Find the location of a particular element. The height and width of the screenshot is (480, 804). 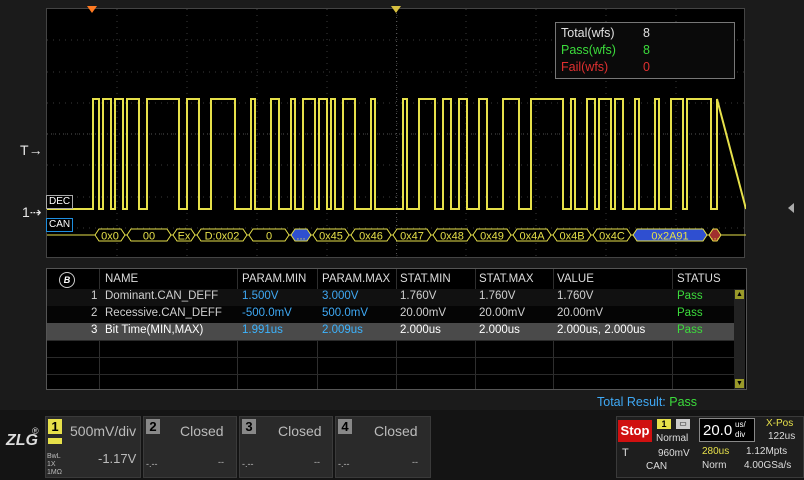

decode-frame: 0x0 is located at coordinates (110, 235).